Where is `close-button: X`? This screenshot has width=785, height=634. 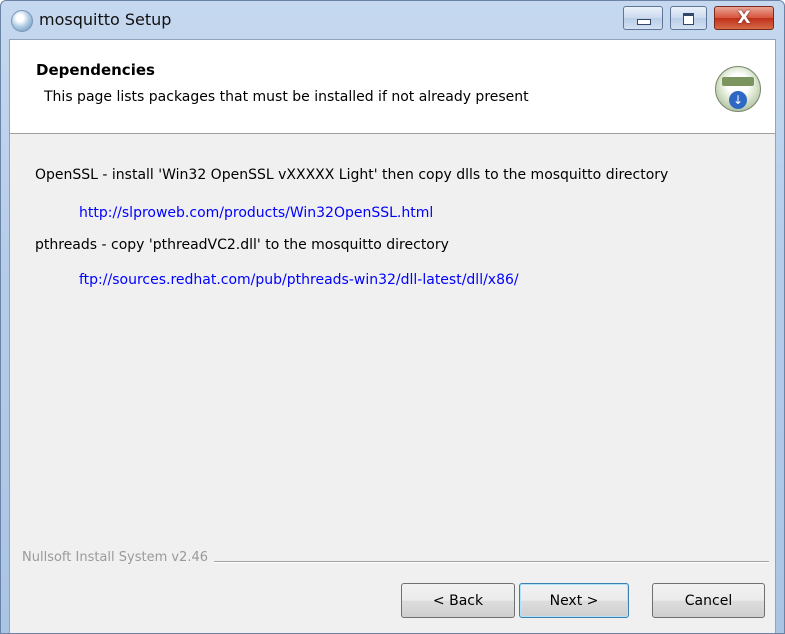 close-button: X is located at coordinates (744, 18).